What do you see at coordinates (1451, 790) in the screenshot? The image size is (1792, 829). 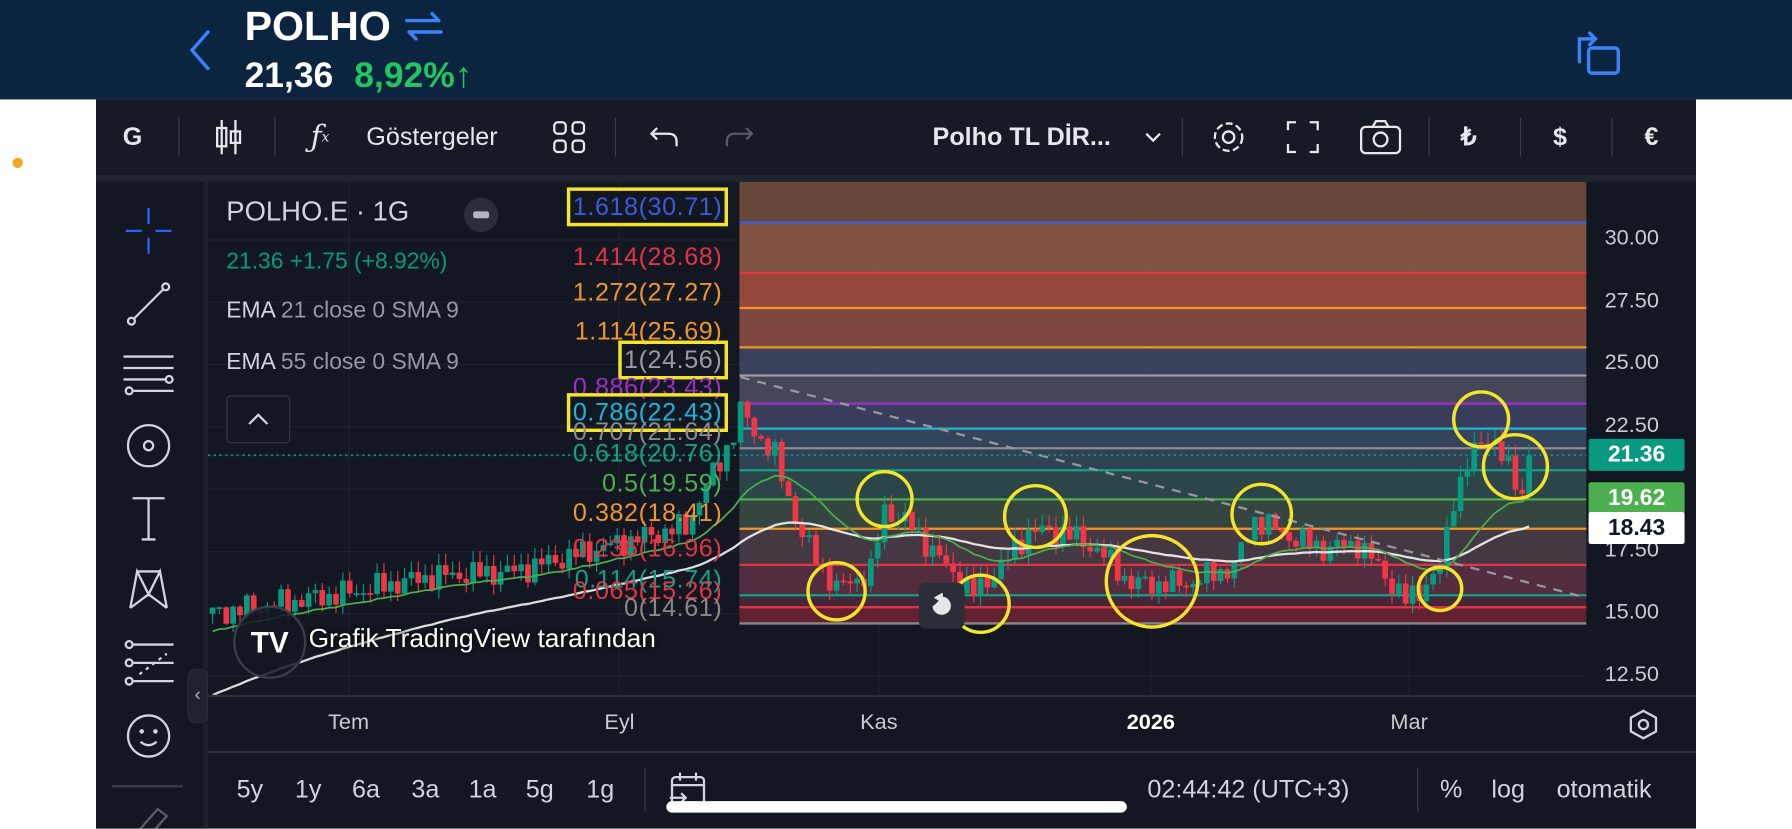 I see `percent-scale-button: %` at bounding box center [1451, 790].